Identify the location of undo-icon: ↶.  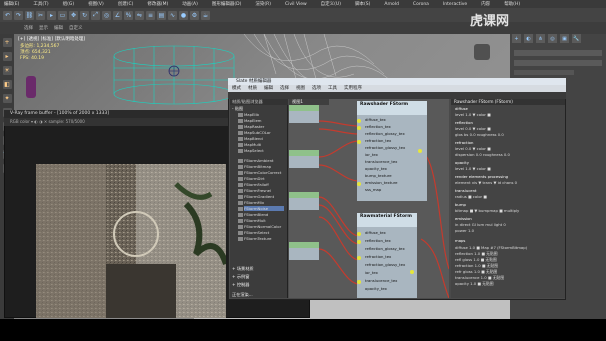
(7, 15).